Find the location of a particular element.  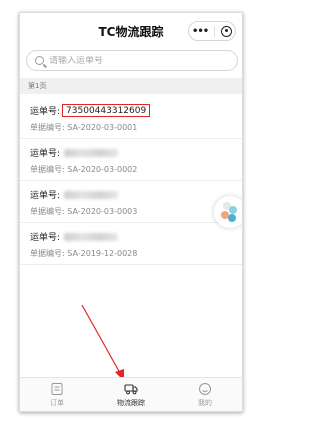

search-icon is located at coordinates (39, 60).